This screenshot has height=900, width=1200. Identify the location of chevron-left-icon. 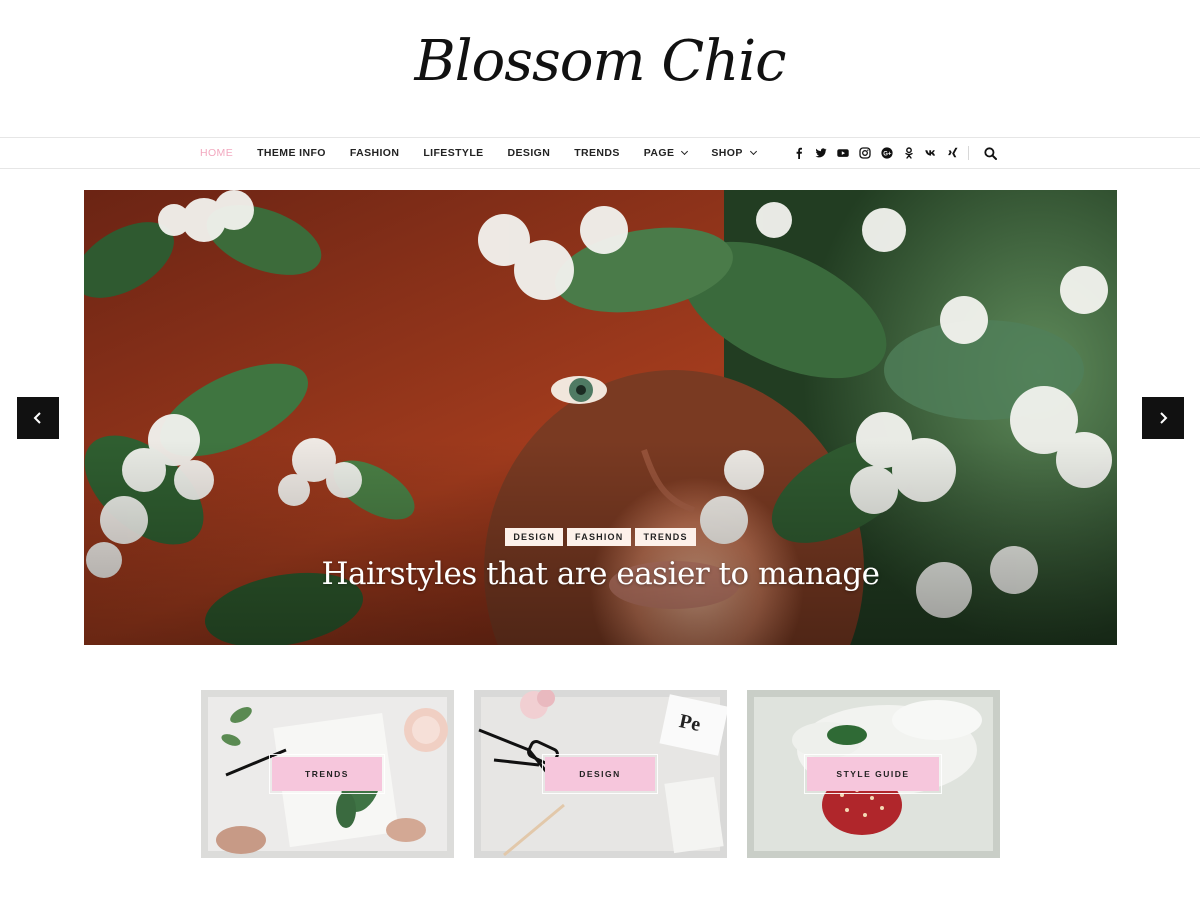
(37, 418).